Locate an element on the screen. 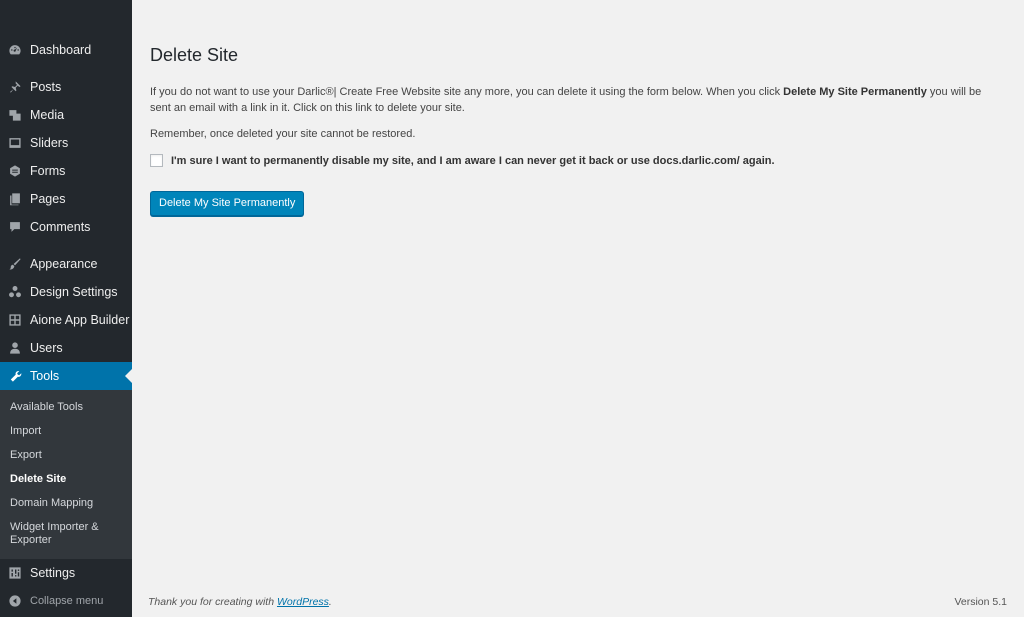 The width and height of the screenshot is (1024, 617). submenu-item-available-tools: Available Tools is located at coordinates (66, 408).